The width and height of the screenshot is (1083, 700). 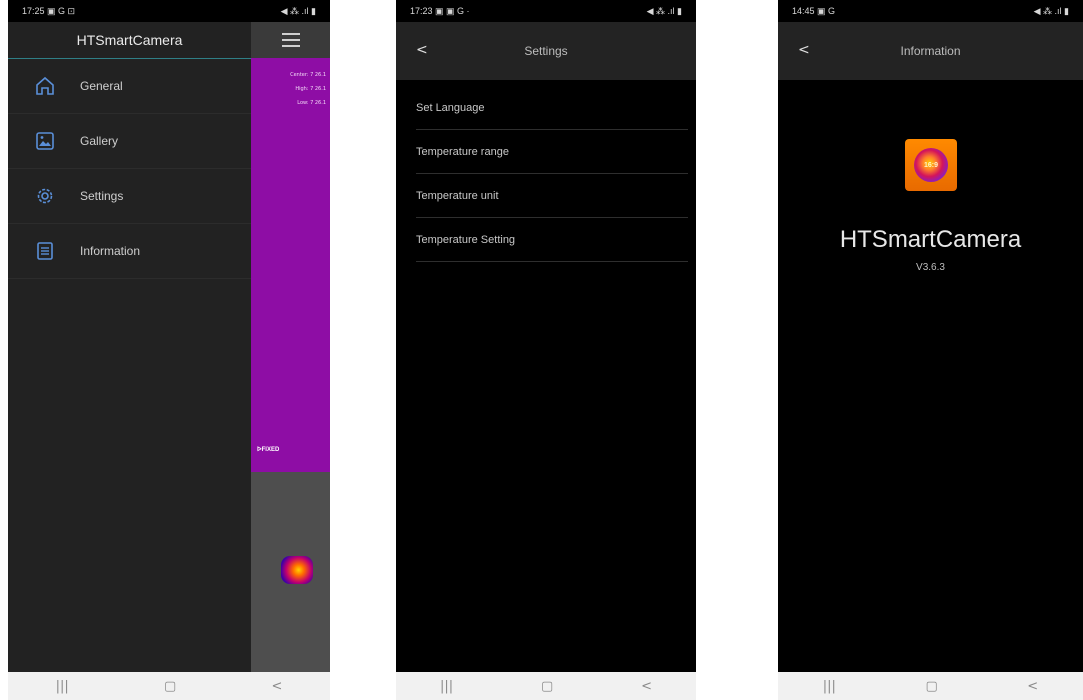 I want to click on drawer-item-general: General, so click(x=129, y=86).